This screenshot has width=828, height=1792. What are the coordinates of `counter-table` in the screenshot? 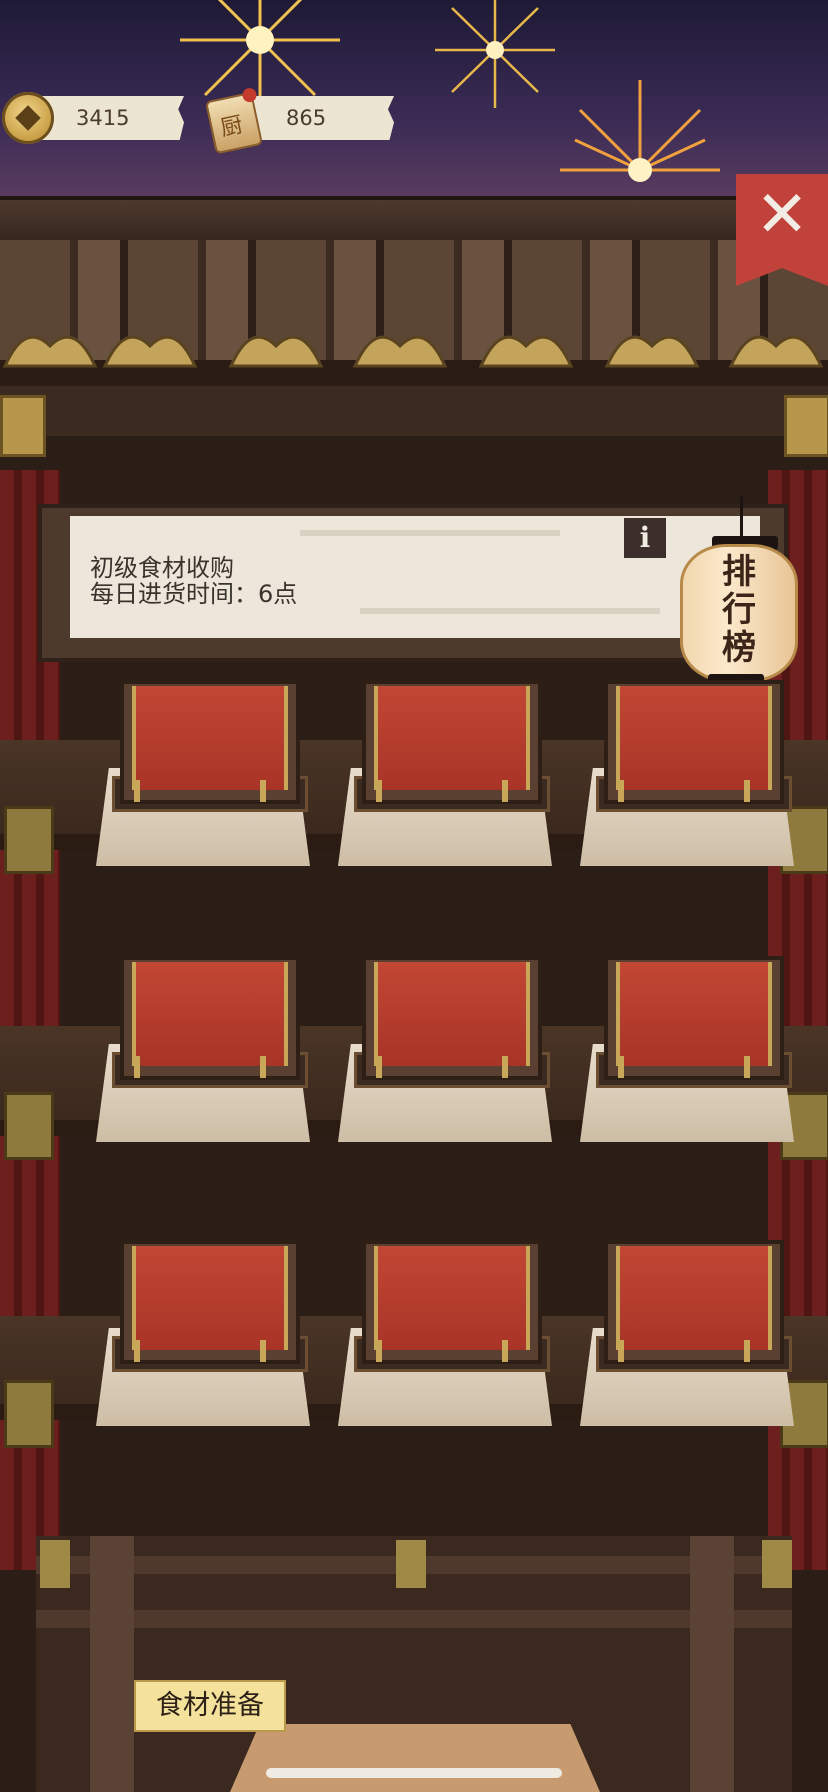 It's located at (415, 1758).